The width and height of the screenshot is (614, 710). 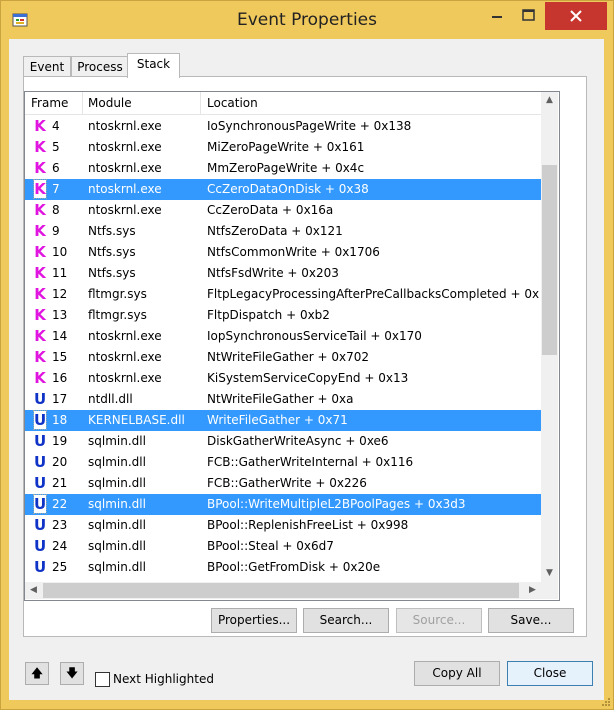 What do you see at coordinates (606, 702) in the screenshot?
I see `resize-grip-icon` at bounding box center [606, 702].